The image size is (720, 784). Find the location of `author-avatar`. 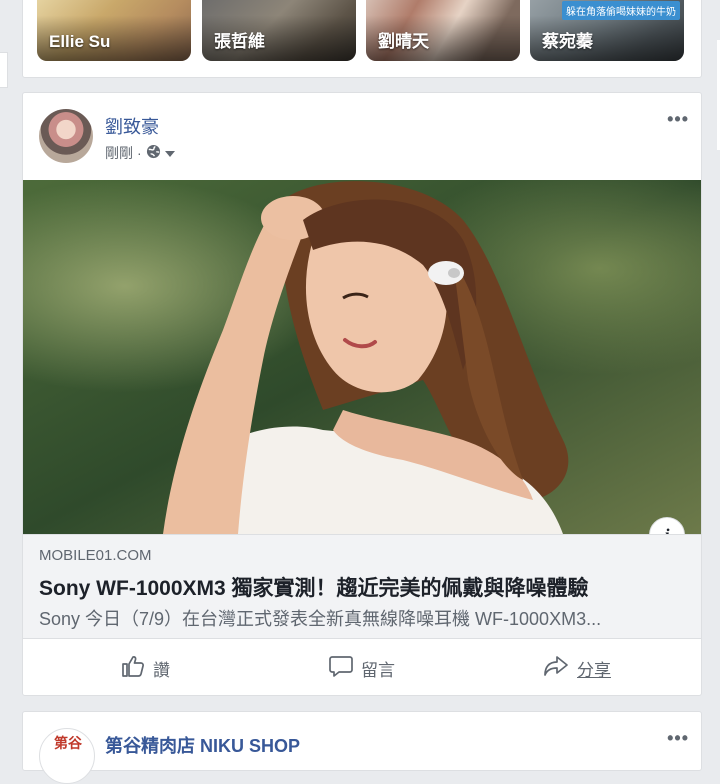

author-avatar is located at coordinates (66, 136).